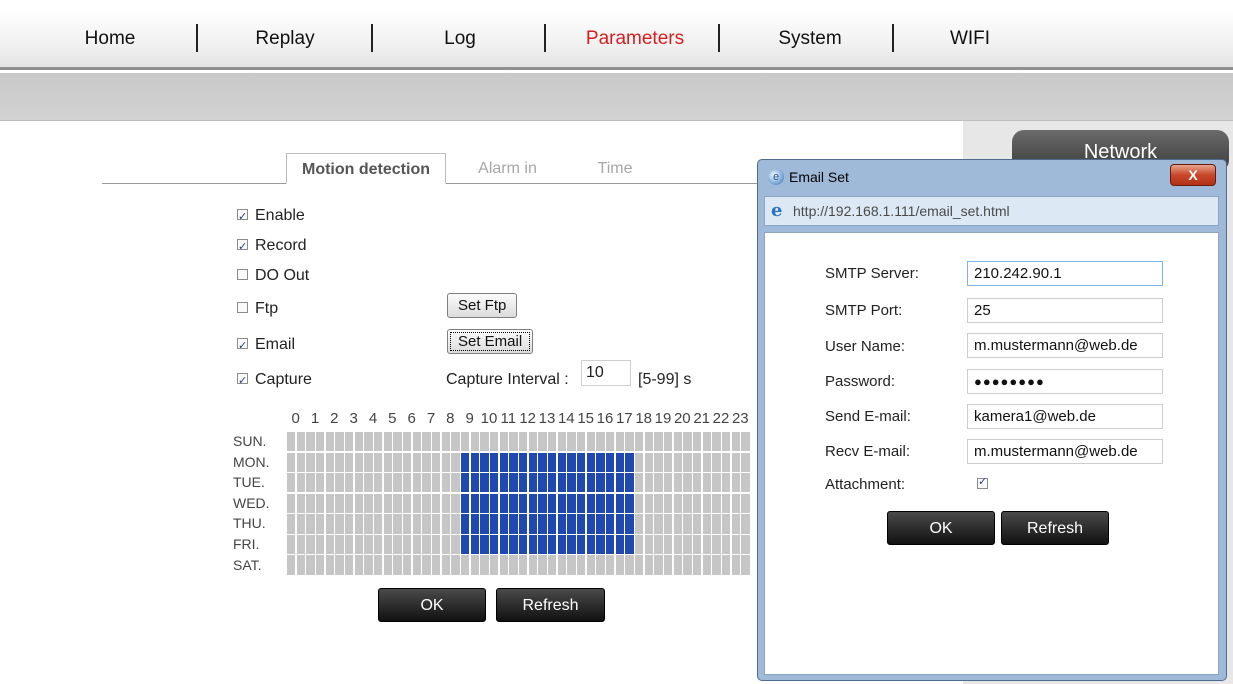 The height and width of the screenshot is (684, 1233). Describe the element at coordinates (1065, 310) in the screenshot. I see `smtp-port-input: 25` at that location.